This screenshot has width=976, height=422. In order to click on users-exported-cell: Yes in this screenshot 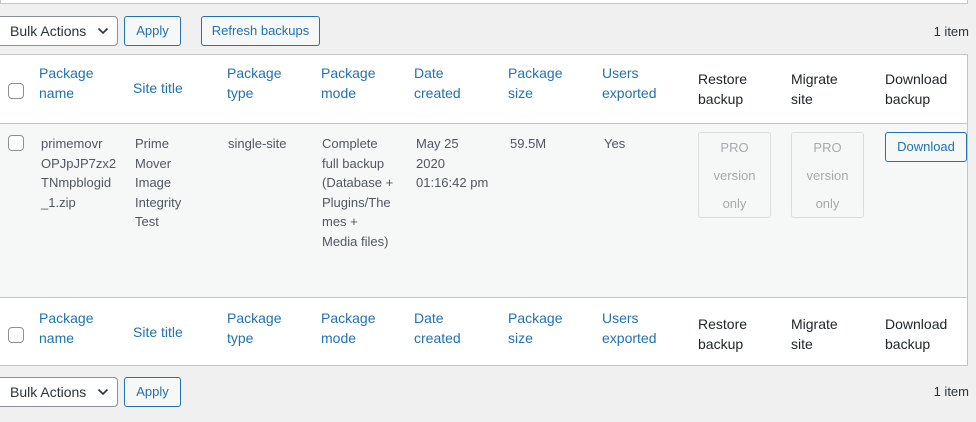, I will do `click(615, 143)`.